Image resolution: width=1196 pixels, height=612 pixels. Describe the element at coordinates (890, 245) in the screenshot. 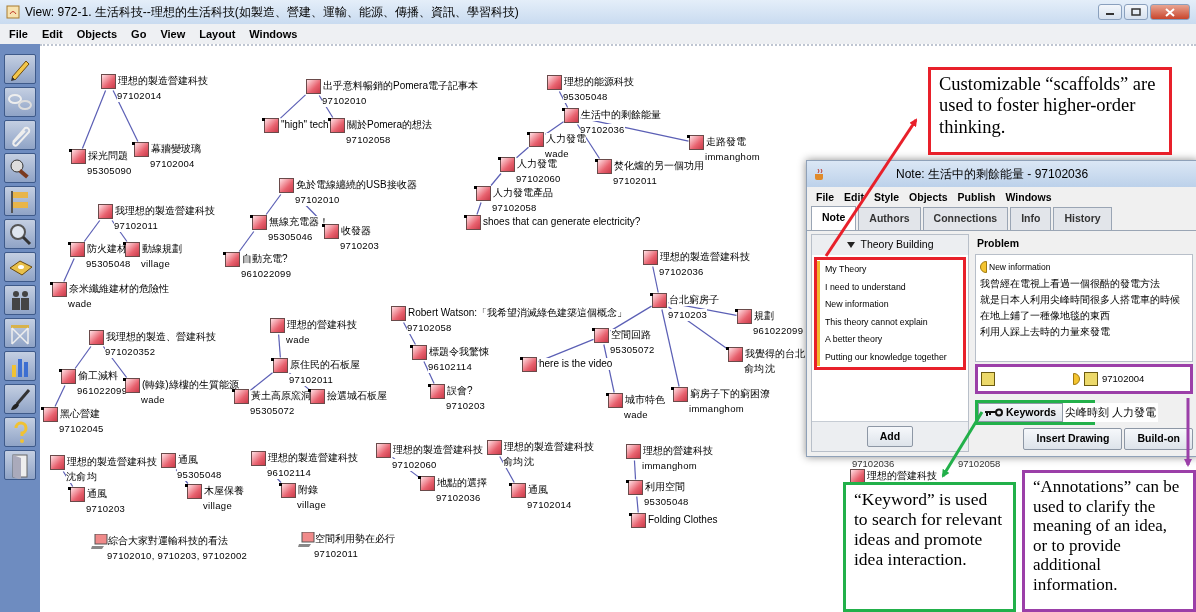

I see `scaffold-header: Theory Building` at that location.